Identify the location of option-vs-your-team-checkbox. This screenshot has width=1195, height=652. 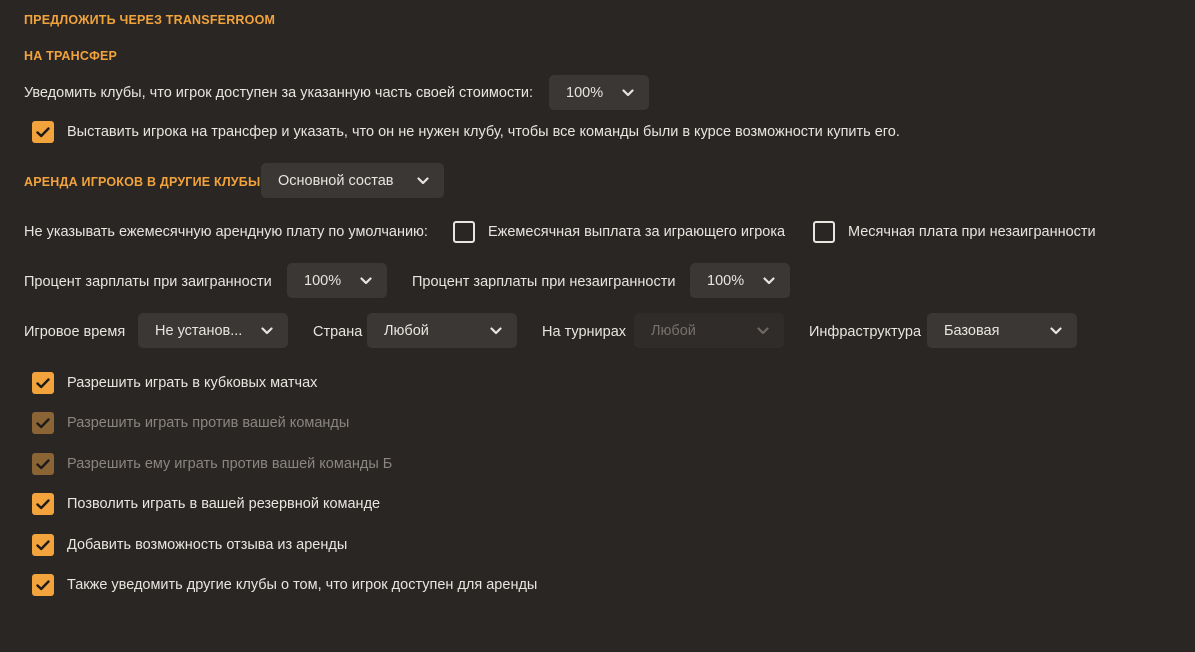
(43, 423).